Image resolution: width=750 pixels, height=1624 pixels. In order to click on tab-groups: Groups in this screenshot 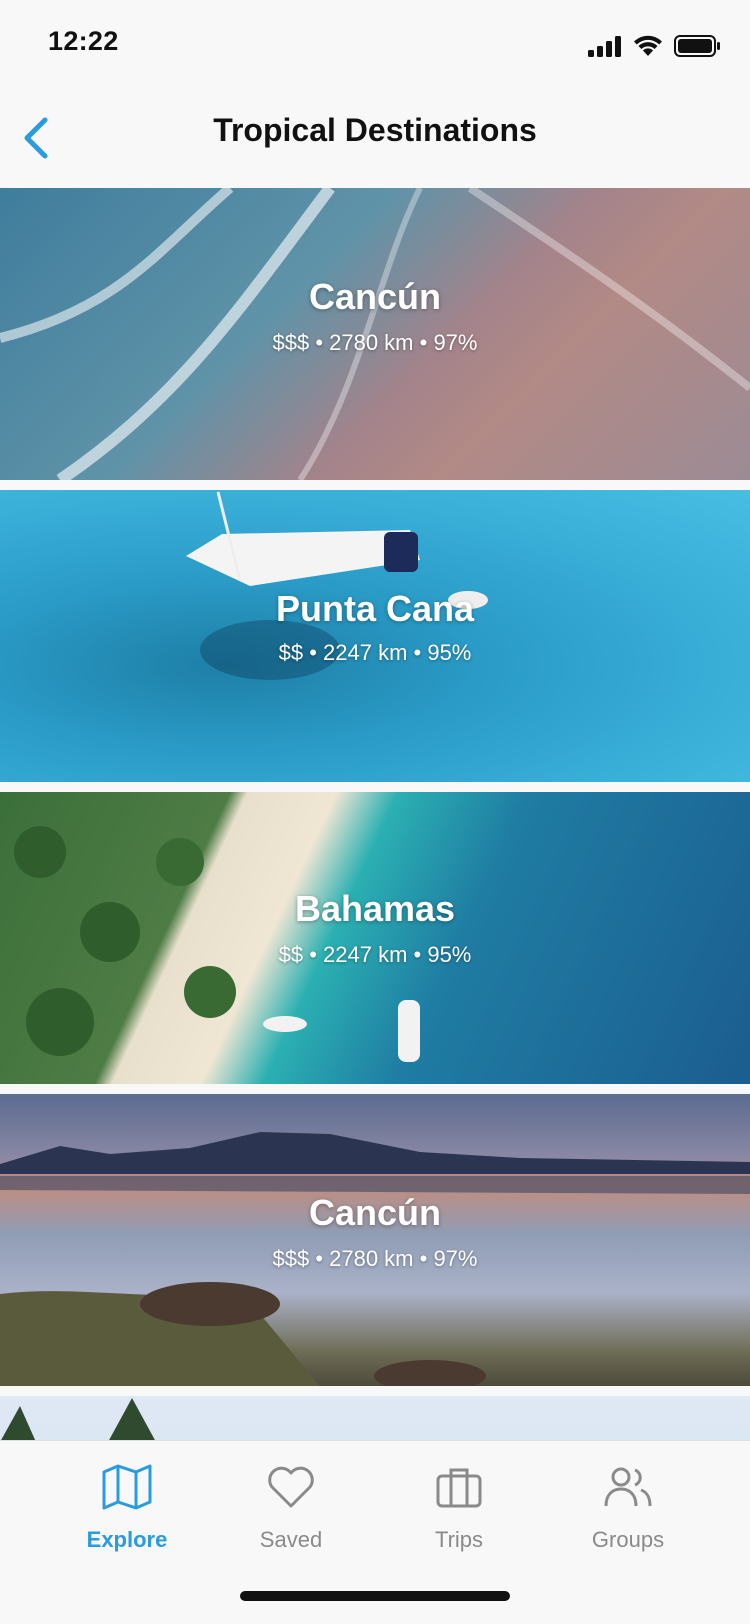, I will do `click(628, 1507)`.